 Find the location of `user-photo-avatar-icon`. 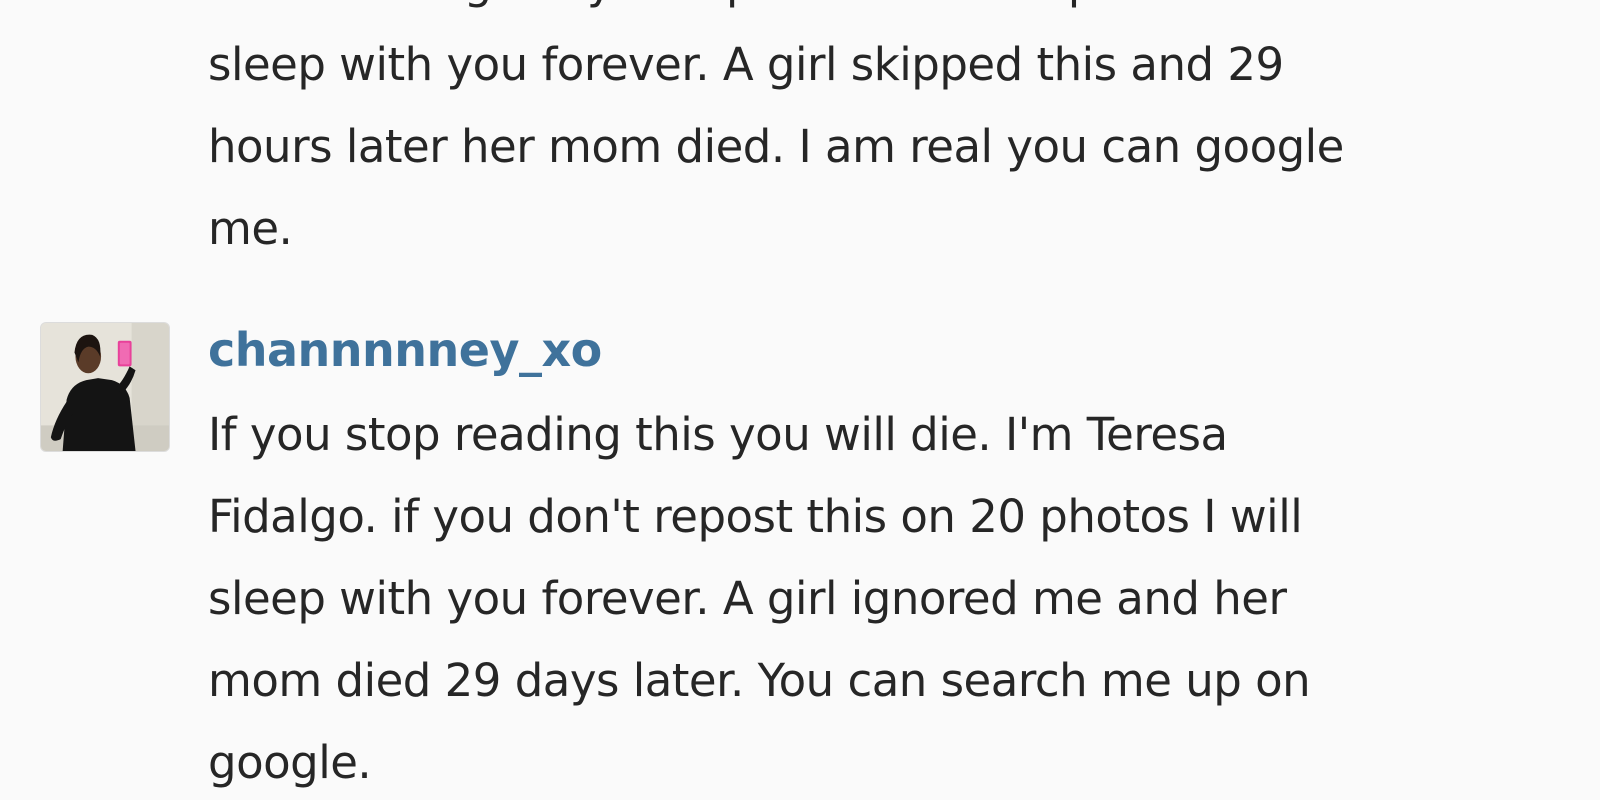

user-photo-avatar-icon is located at coordinates (105, 387).